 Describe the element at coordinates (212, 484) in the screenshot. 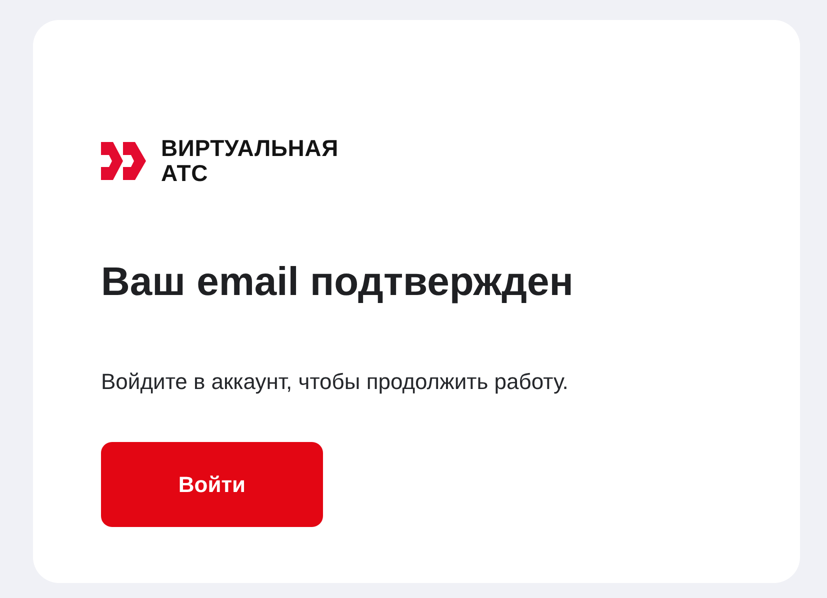

I see `login-button: Войти` at that location.